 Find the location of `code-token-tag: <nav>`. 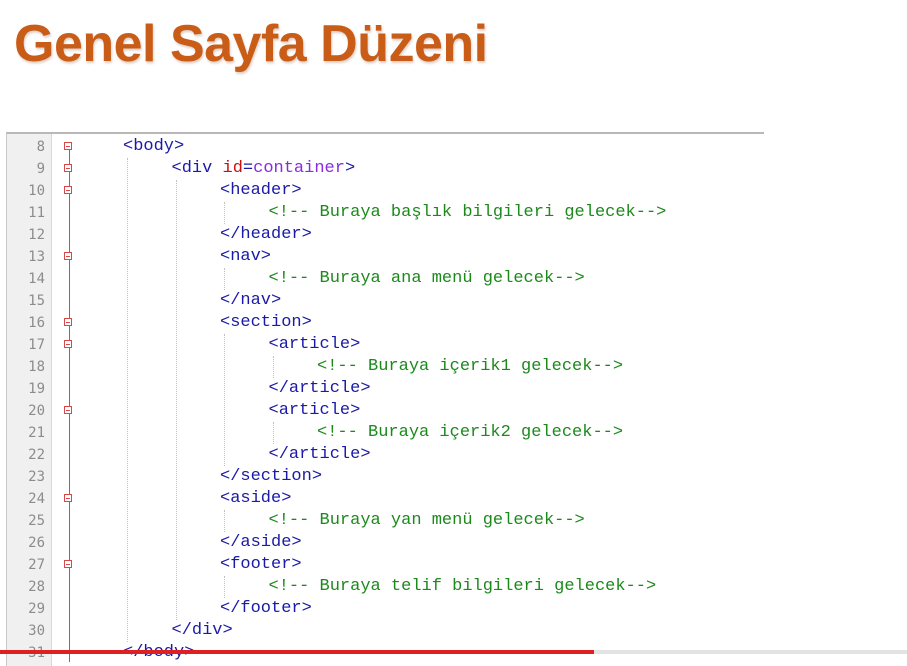

code-token-tag: <nav> is located at coordinates (246, 256).